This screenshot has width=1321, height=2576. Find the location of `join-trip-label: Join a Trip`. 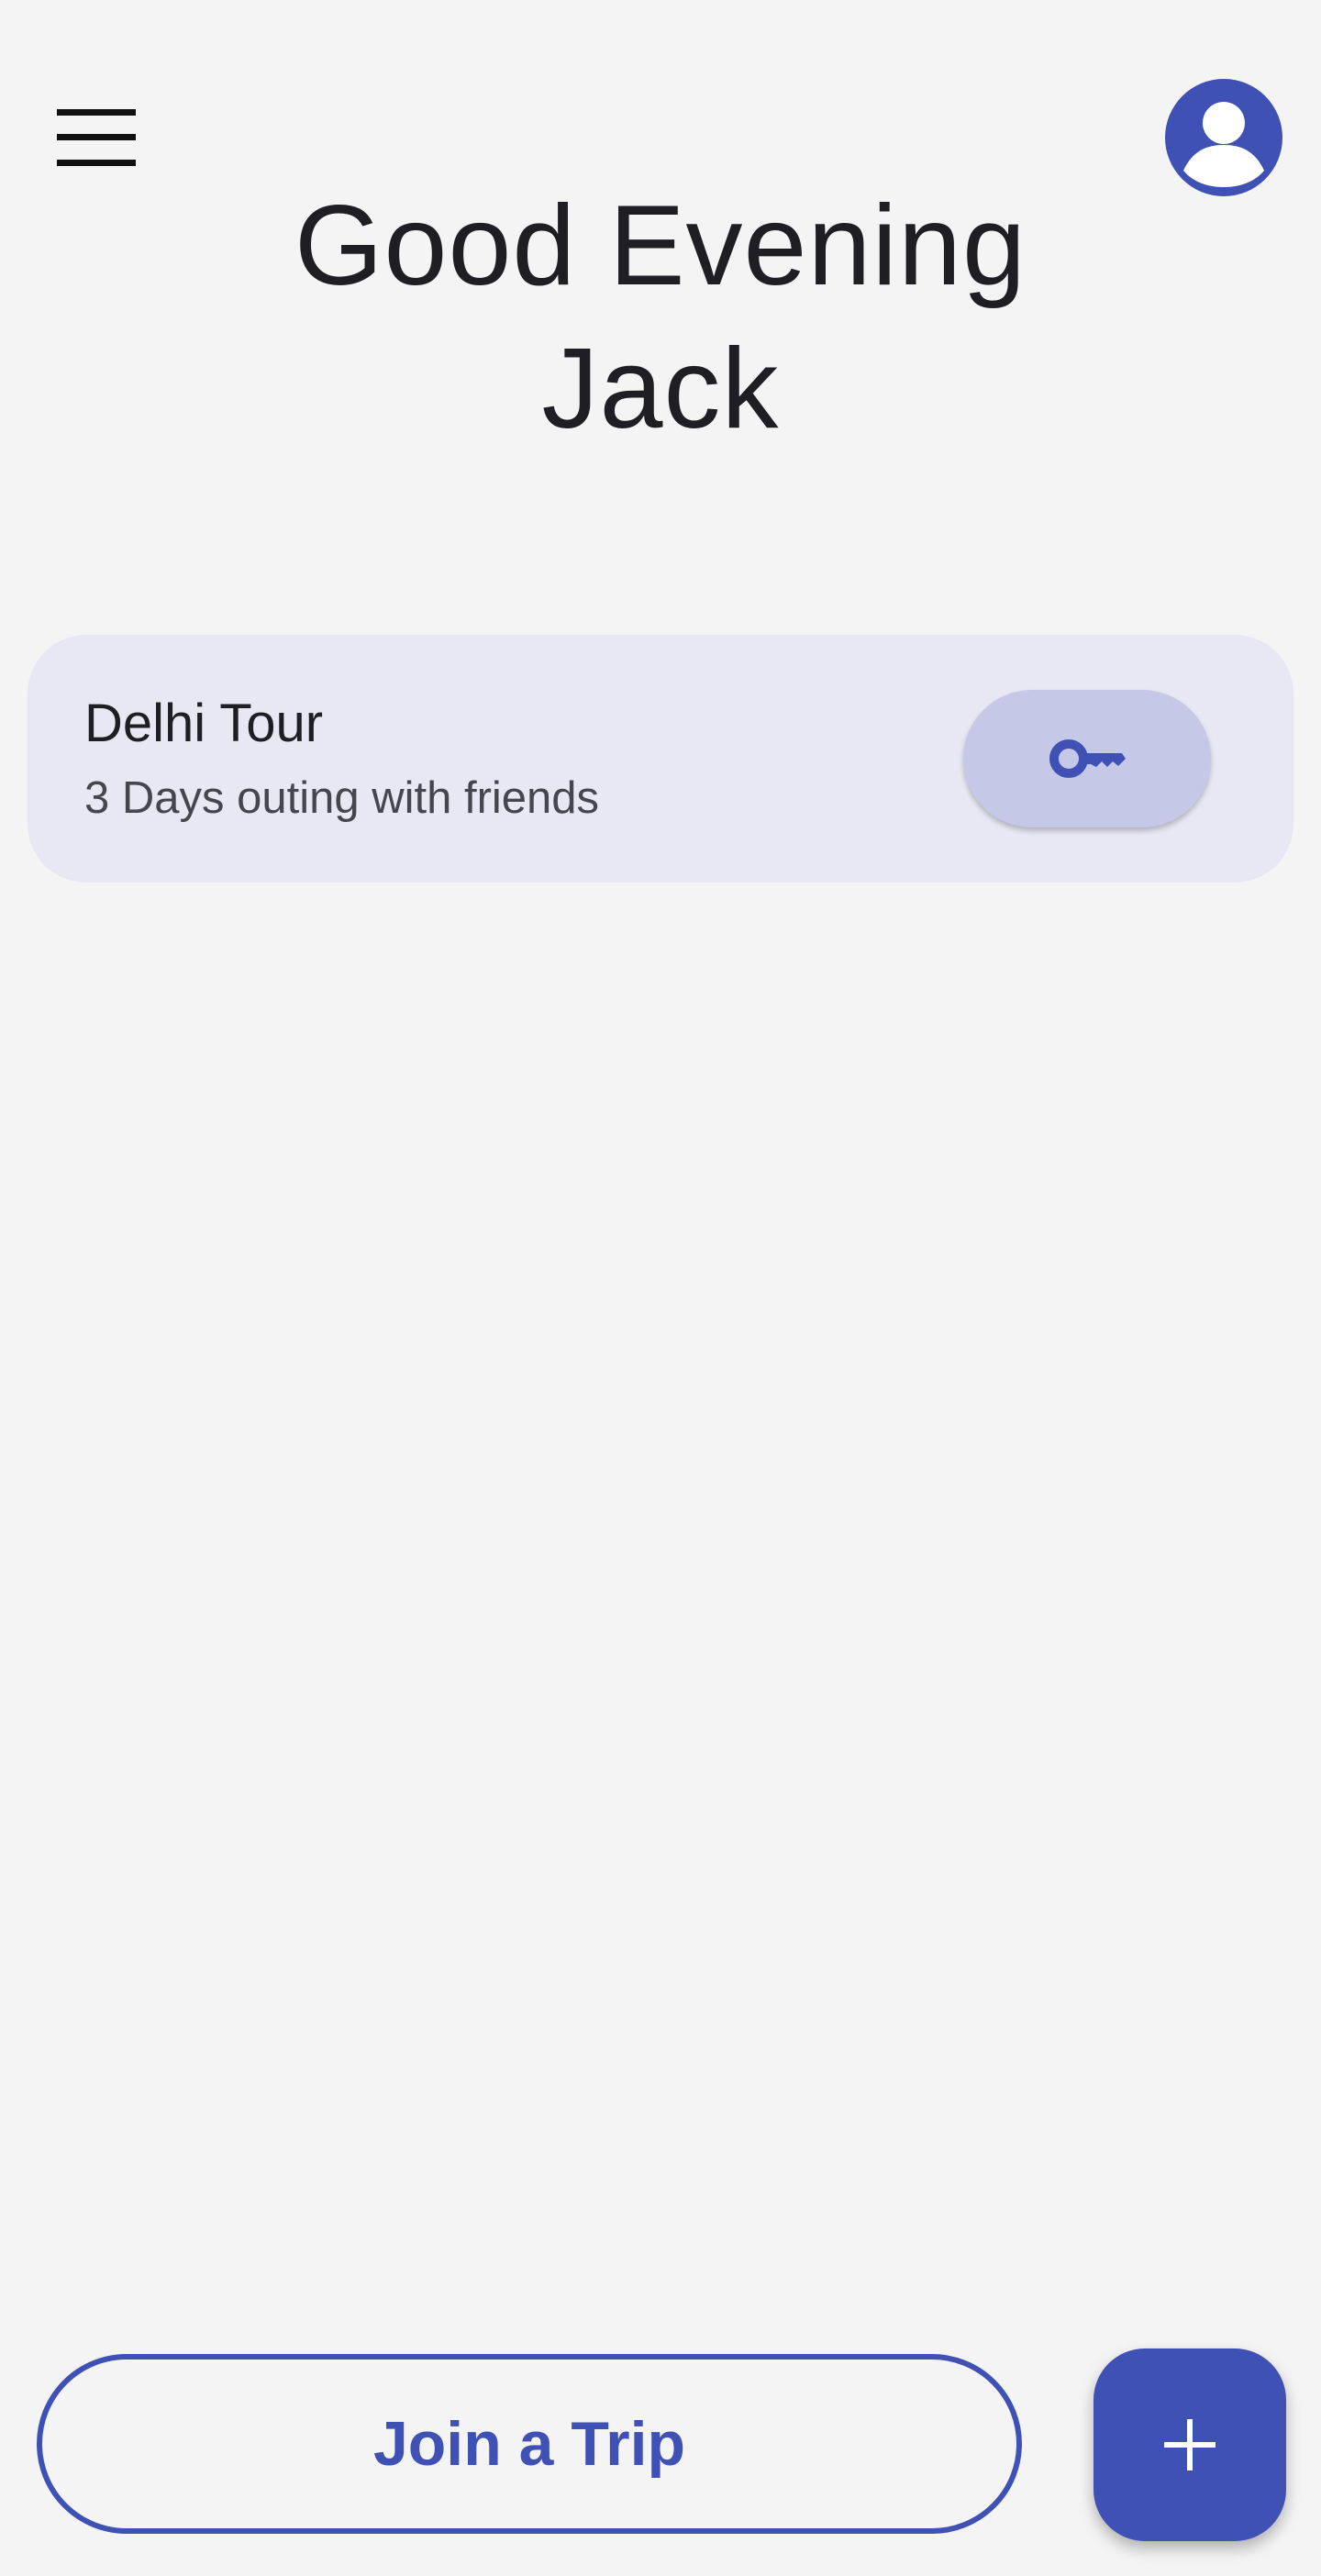

join-trip-label: Join a Trip is located at coordinates (529, 2444).